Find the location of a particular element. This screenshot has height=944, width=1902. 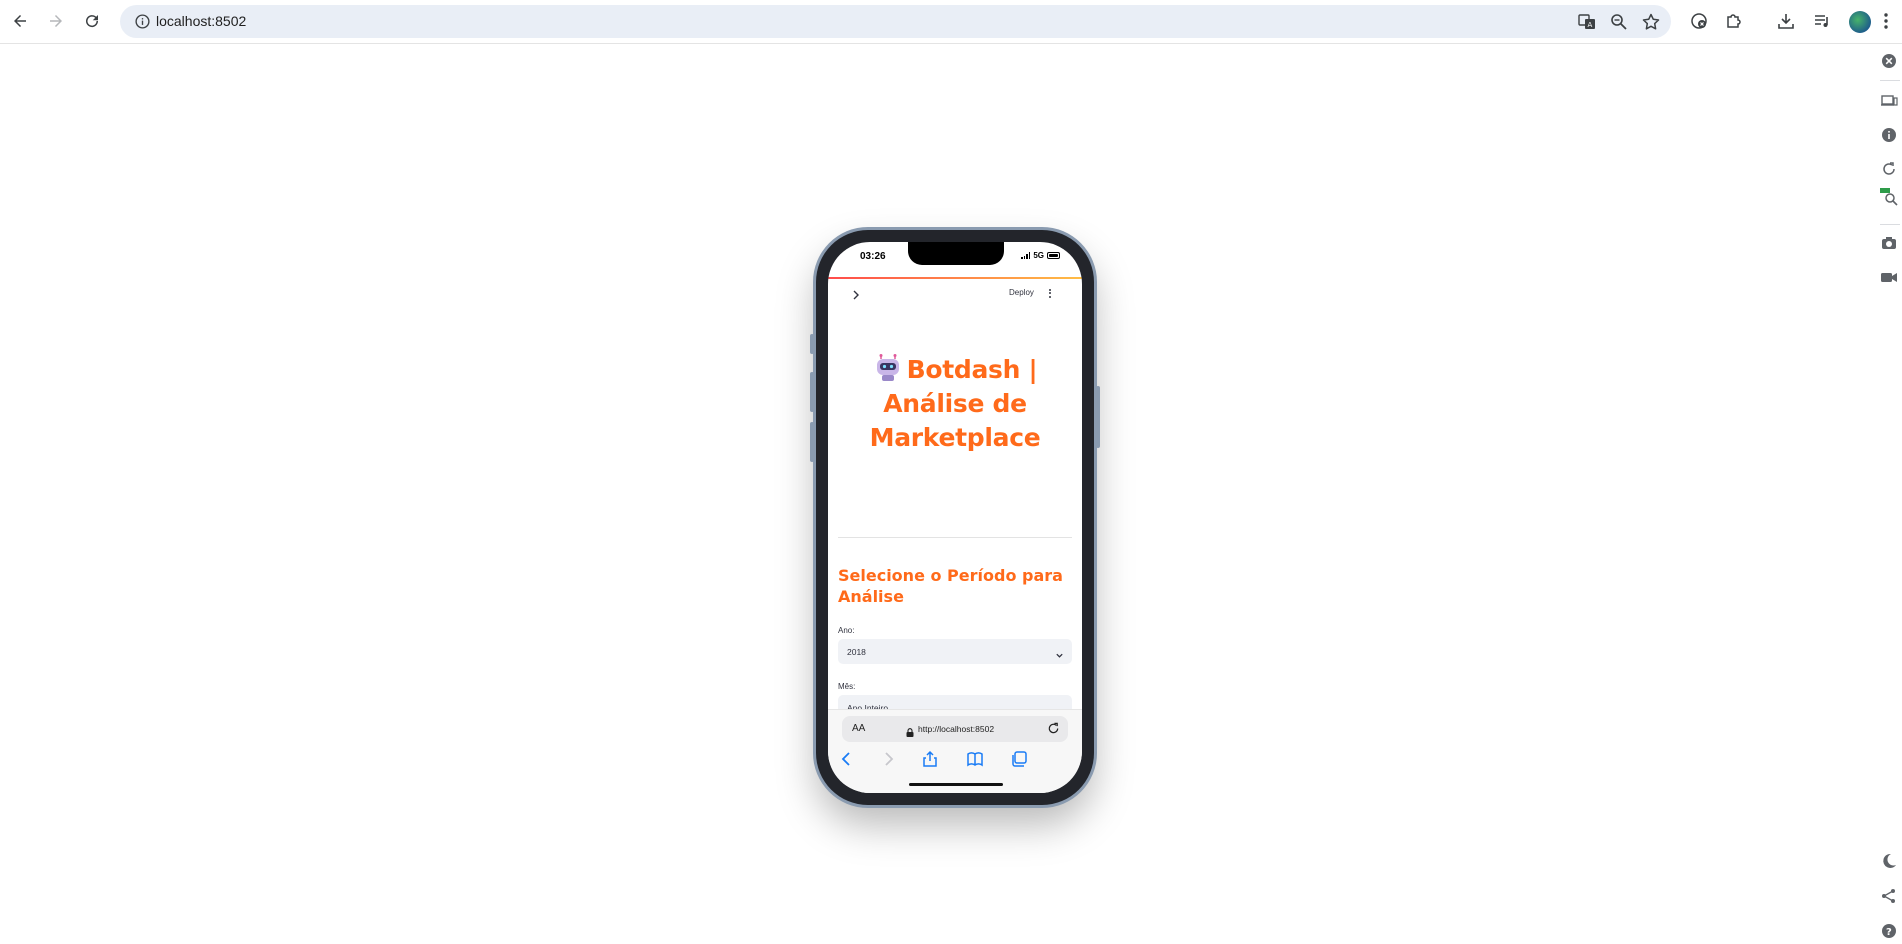

network-label: 5G is located at coordinates (1038, 255).